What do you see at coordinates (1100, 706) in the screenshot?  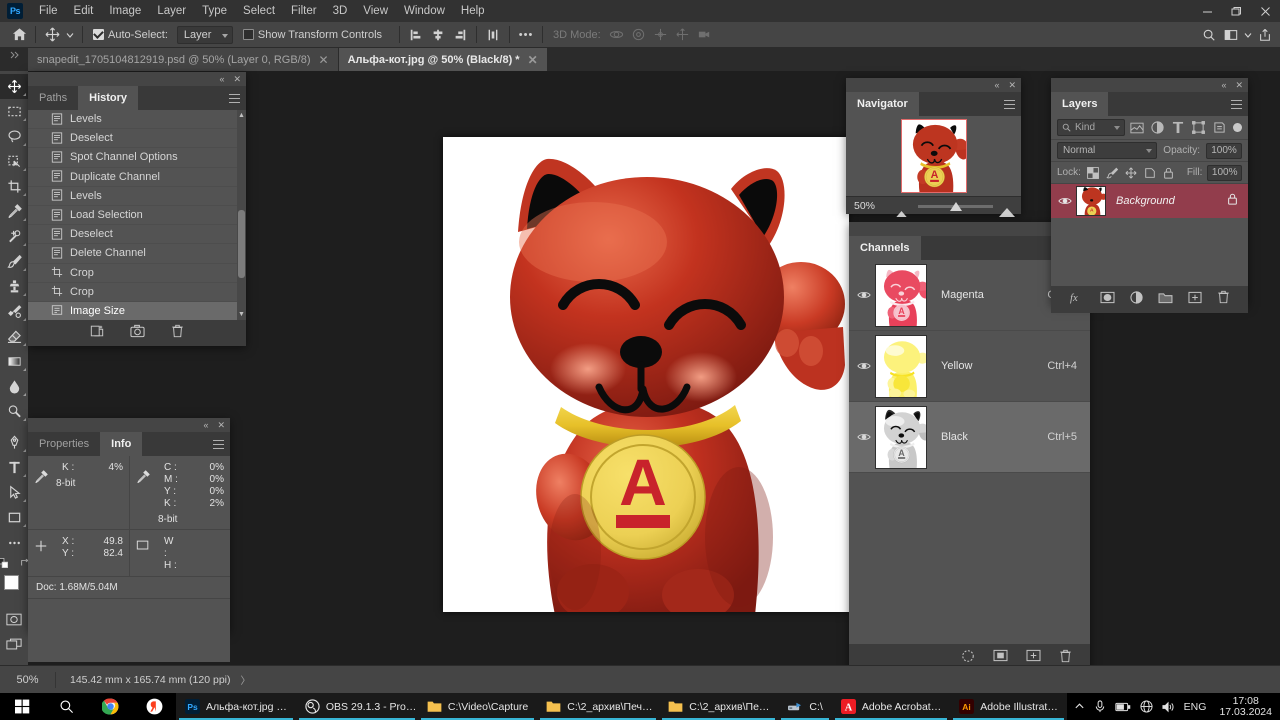 I see `microphone-icon` at bounding box center [1100, 706].